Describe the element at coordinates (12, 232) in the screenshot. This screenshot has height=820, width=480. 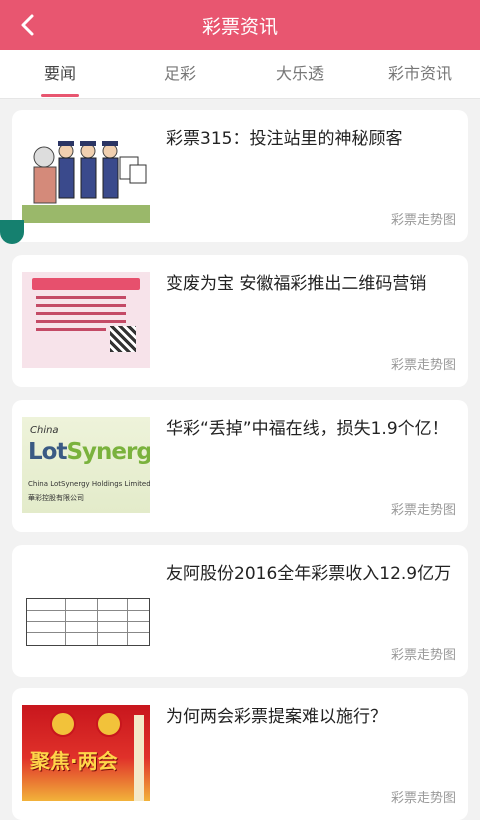
I see `floating-action-button` at that location.